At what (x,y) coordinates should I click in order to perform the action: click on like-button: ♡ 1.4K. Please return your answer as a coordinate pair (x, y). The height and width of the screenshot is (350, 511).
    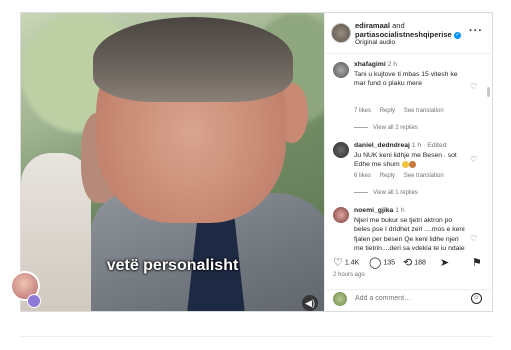
    Looking at the image, I should click on (346, 262).